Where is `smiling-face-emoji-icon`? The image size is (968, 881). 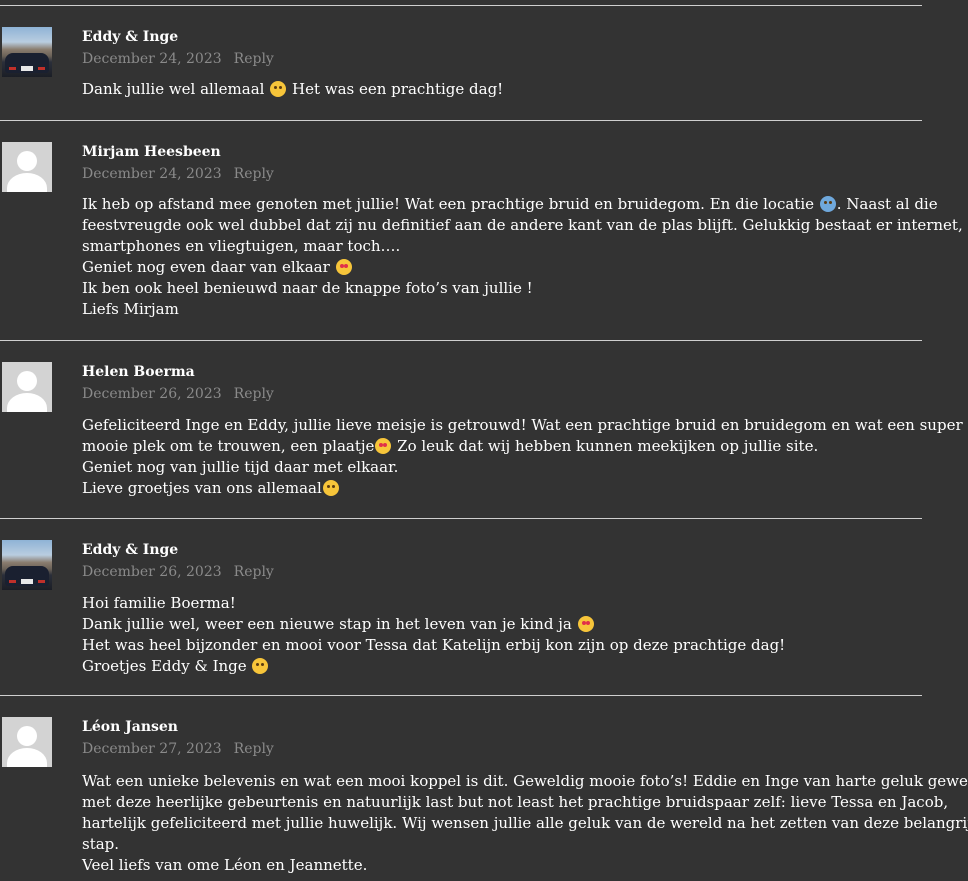 smiling-face-emoji-icon is located at coordinates (278, 89).